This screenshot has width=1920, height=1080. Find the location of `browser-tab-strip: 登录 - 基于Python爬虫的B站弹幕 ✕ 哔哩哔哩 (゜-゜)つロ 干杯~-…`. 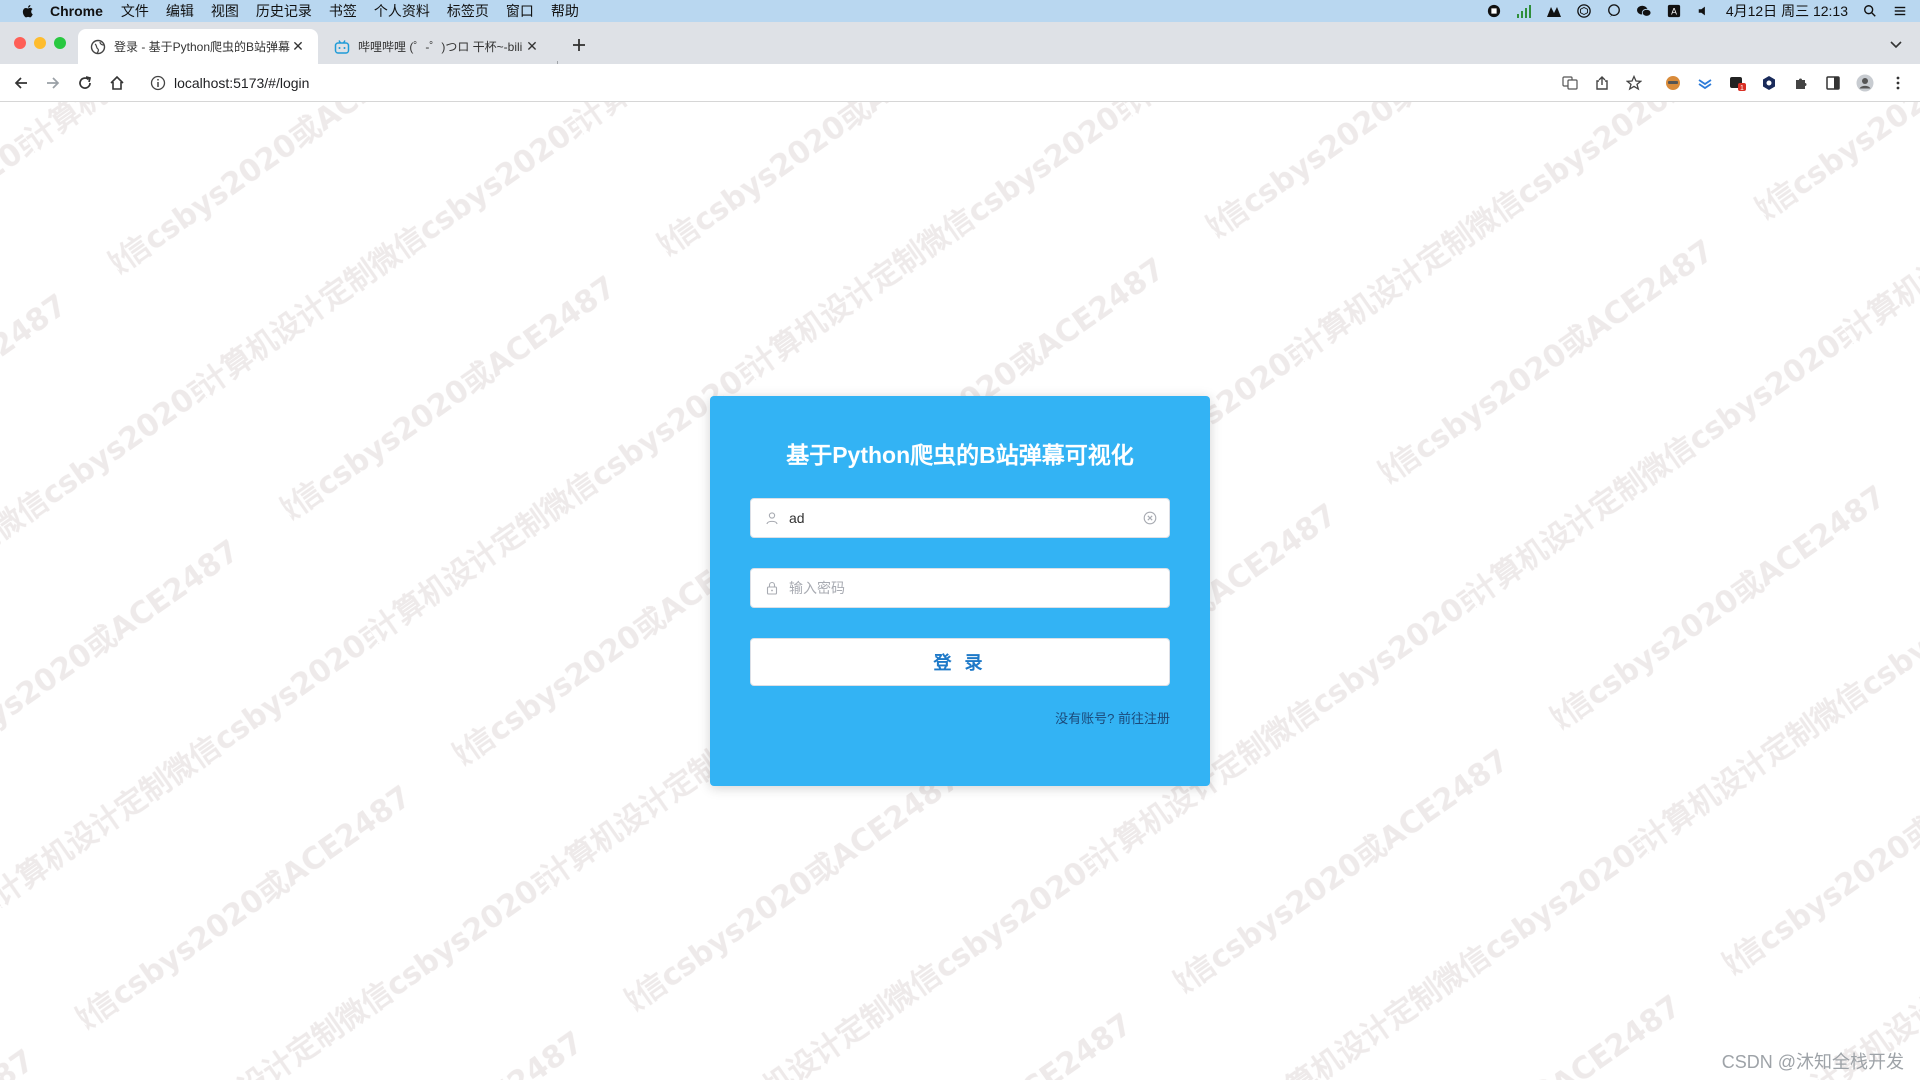

browser-tab-strip: 登录 - 基于Python爬虫的B站弹幕 ✕ 哔哩哔哩 (゜-゜)つロ 干杯~-… is located at coordinates (960, 50).